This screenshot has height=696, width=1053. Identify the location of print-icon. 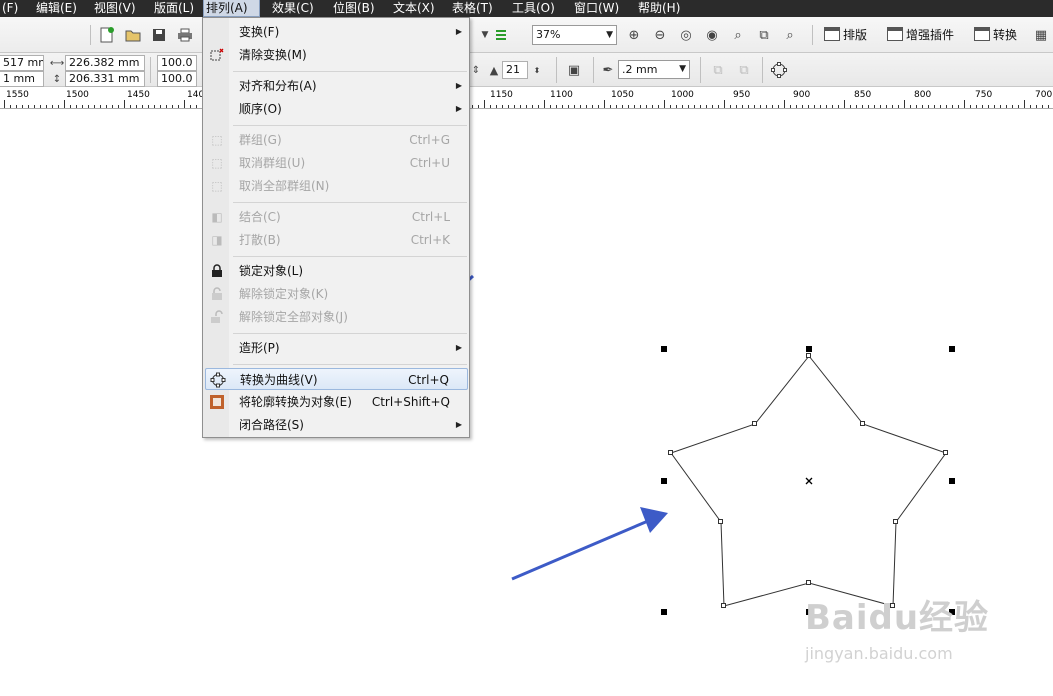
(185, 35).